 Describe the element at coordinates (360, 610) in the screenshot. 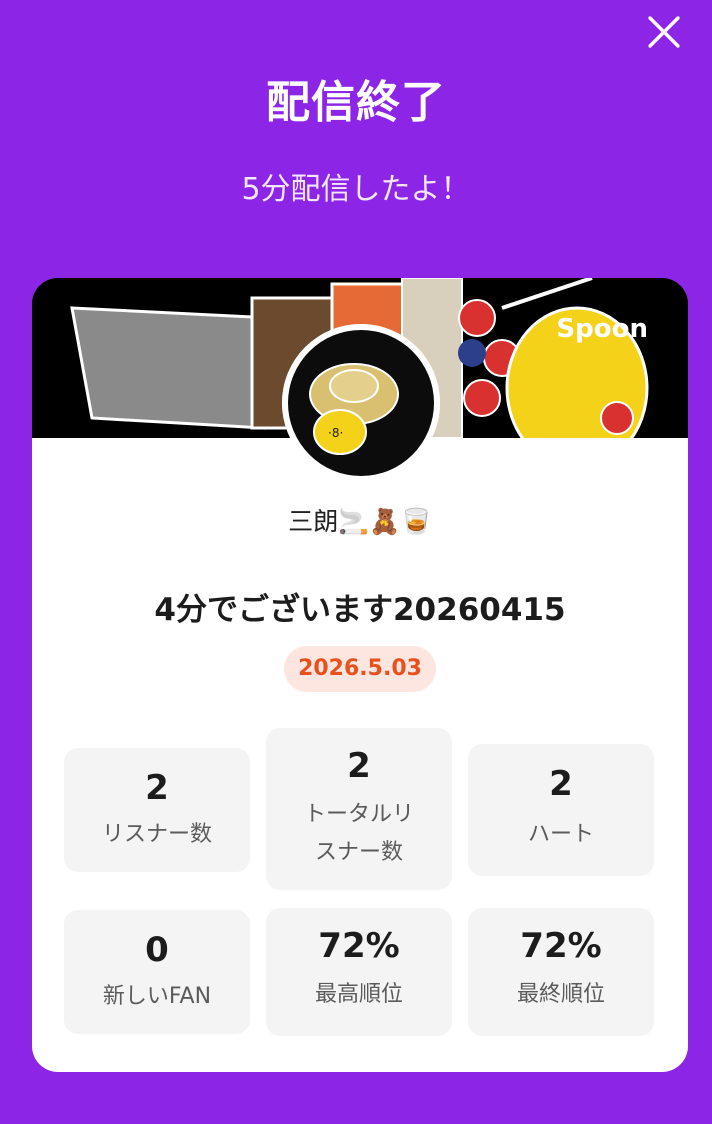

I see `stream-title: 4分でございます20260415` at that location.